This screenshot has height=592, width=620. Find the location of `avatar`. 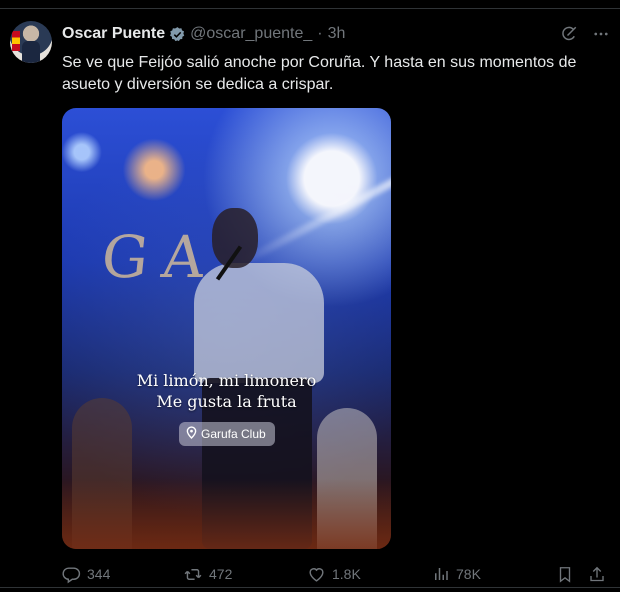

avatar is located at coordinates (31, 42).